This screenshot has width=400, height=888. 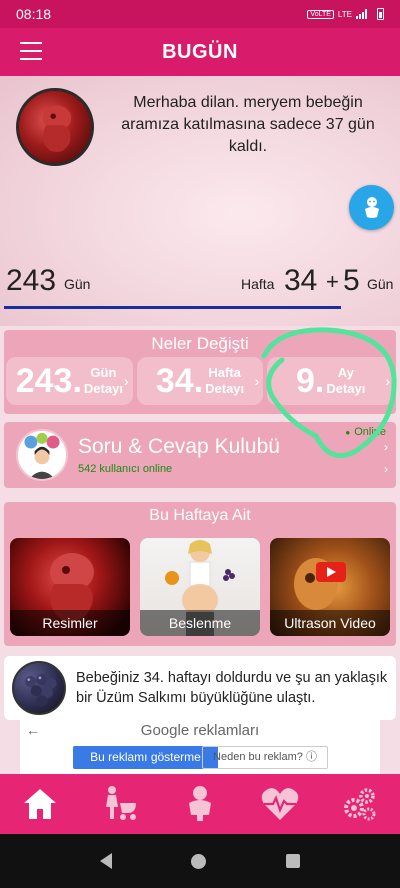 I want to click on system-home-icon, so click(x=199, y=861).